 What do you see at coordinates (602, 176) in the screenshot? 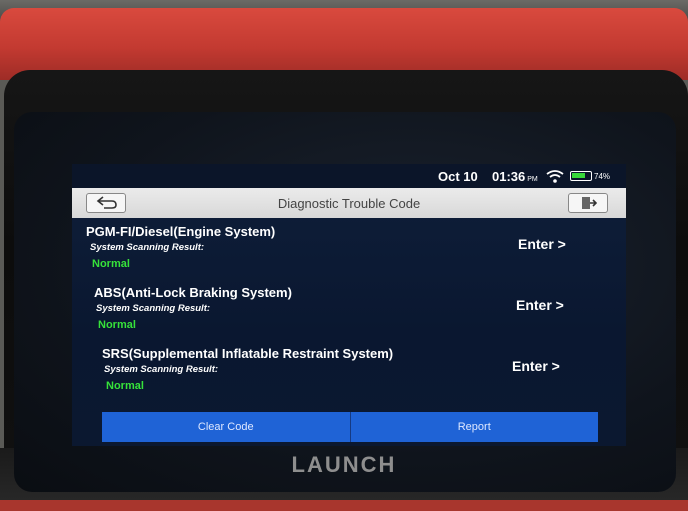
I see `battery-percent: 74%` at bounding box center [602, 176].